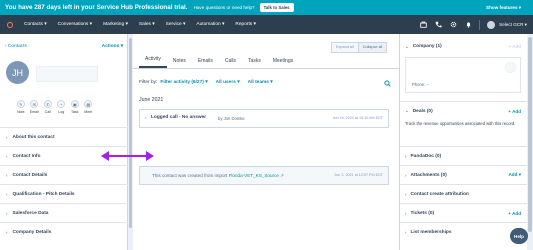 This screenshot has width=533, height=250. I want to click on add-company-button: + Add, so click(514, 46).